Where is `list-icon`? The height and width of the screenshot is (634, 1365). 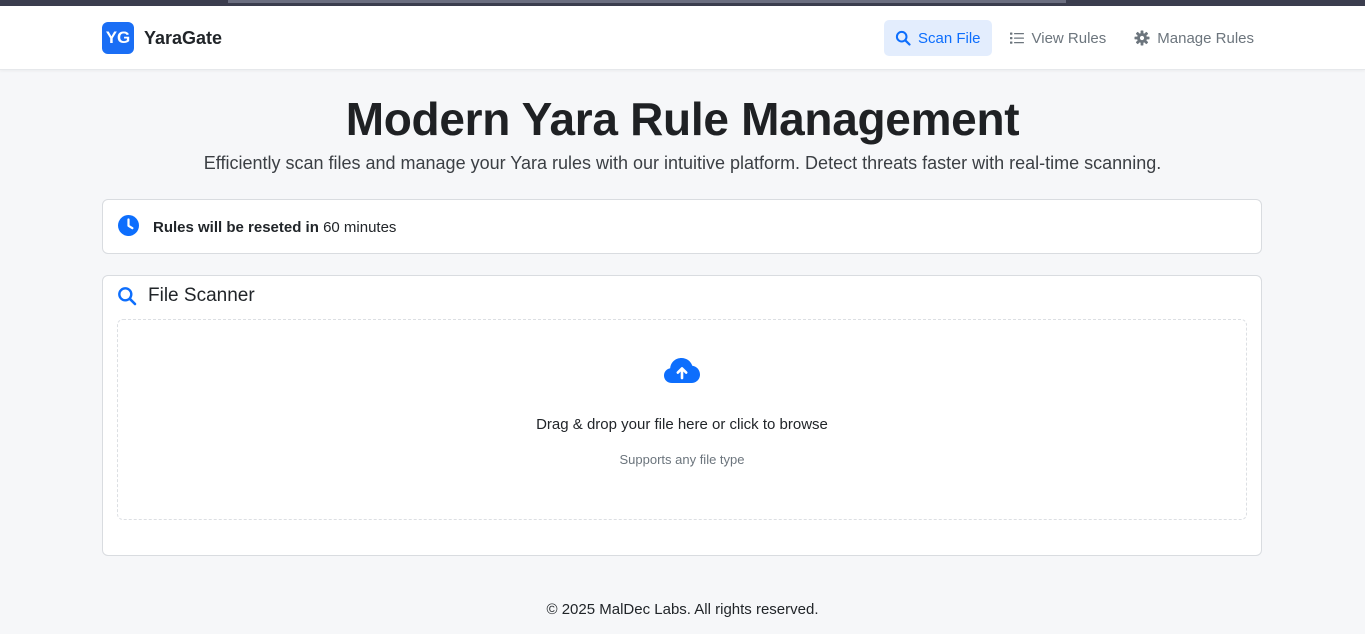
list-icon is located at coordinates (1017, 38).